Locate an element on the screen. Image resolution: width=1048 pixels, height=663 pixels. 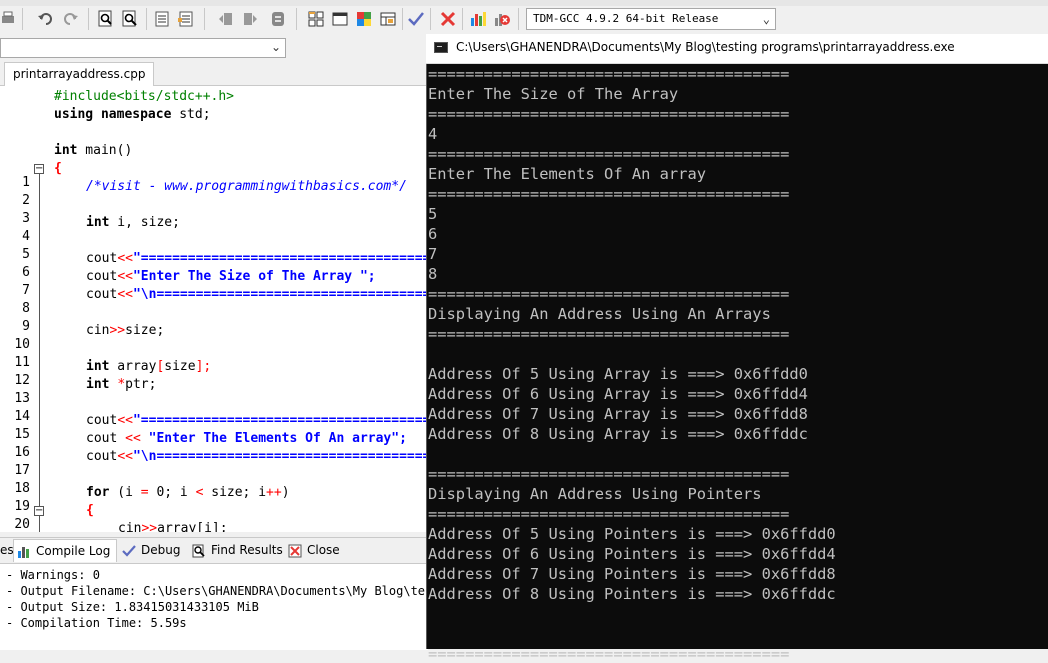
line-number: 1 is located at coordinates (26, 182).